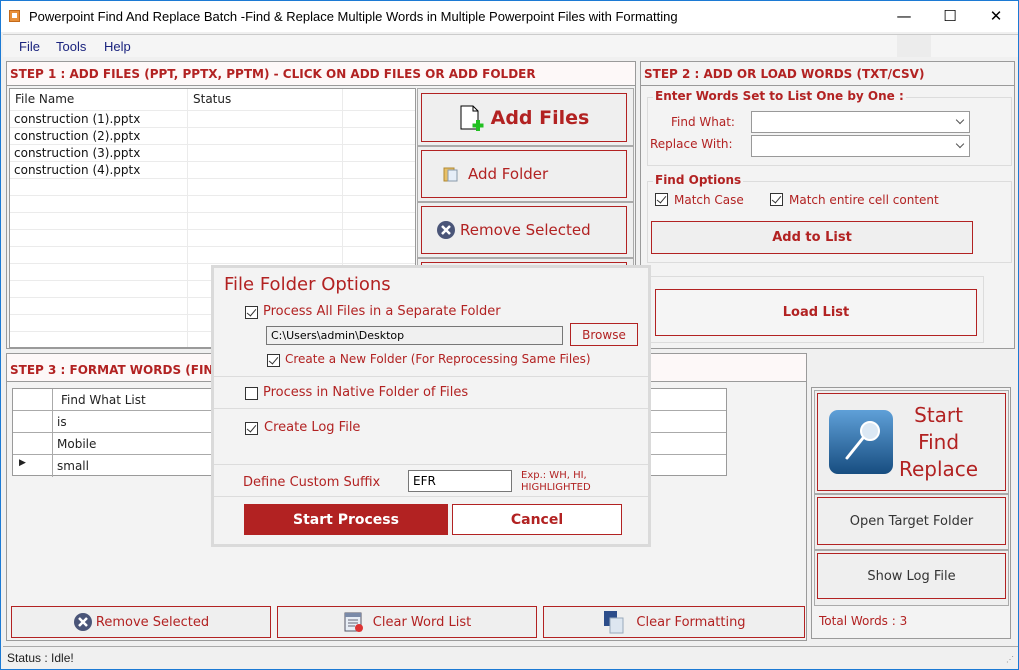 The height and width of the screenshot is (670, 1019). What do you see at coordinates (251, 393) in the screenshot?
I see `native-folder-checkbox` at bounding box center [251, 393].